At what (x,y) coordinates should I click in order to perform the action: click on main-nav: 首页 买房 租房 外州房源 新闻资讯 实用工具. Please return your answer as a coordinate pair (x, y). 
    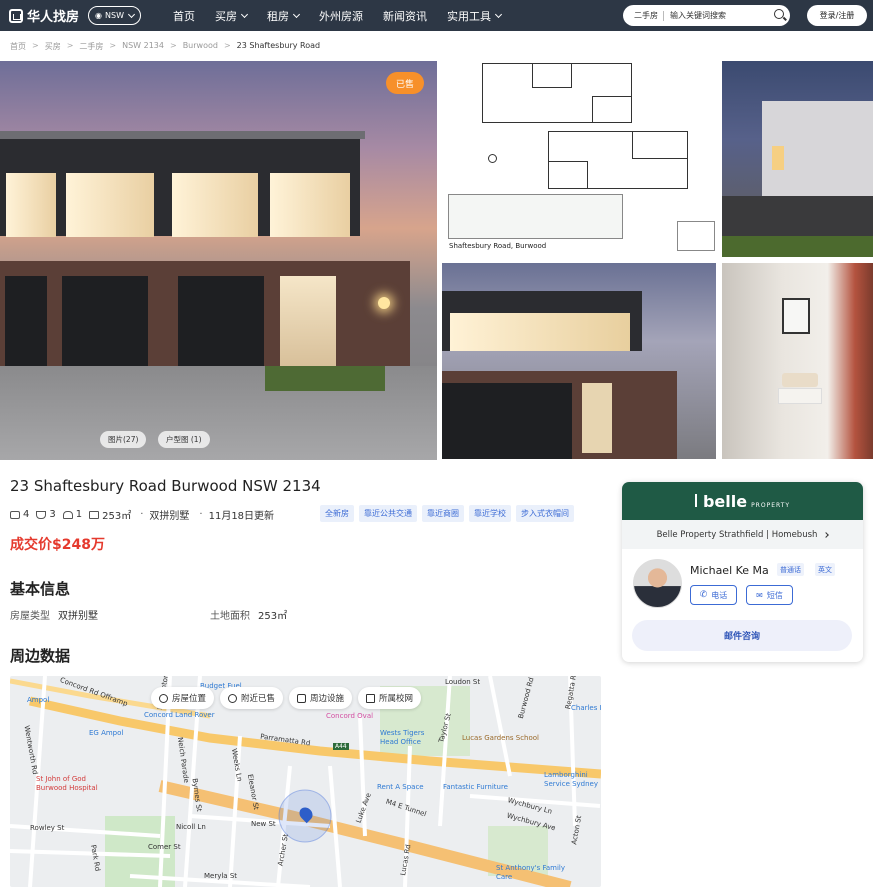
    Looking at the image, I should click on (337, 16).